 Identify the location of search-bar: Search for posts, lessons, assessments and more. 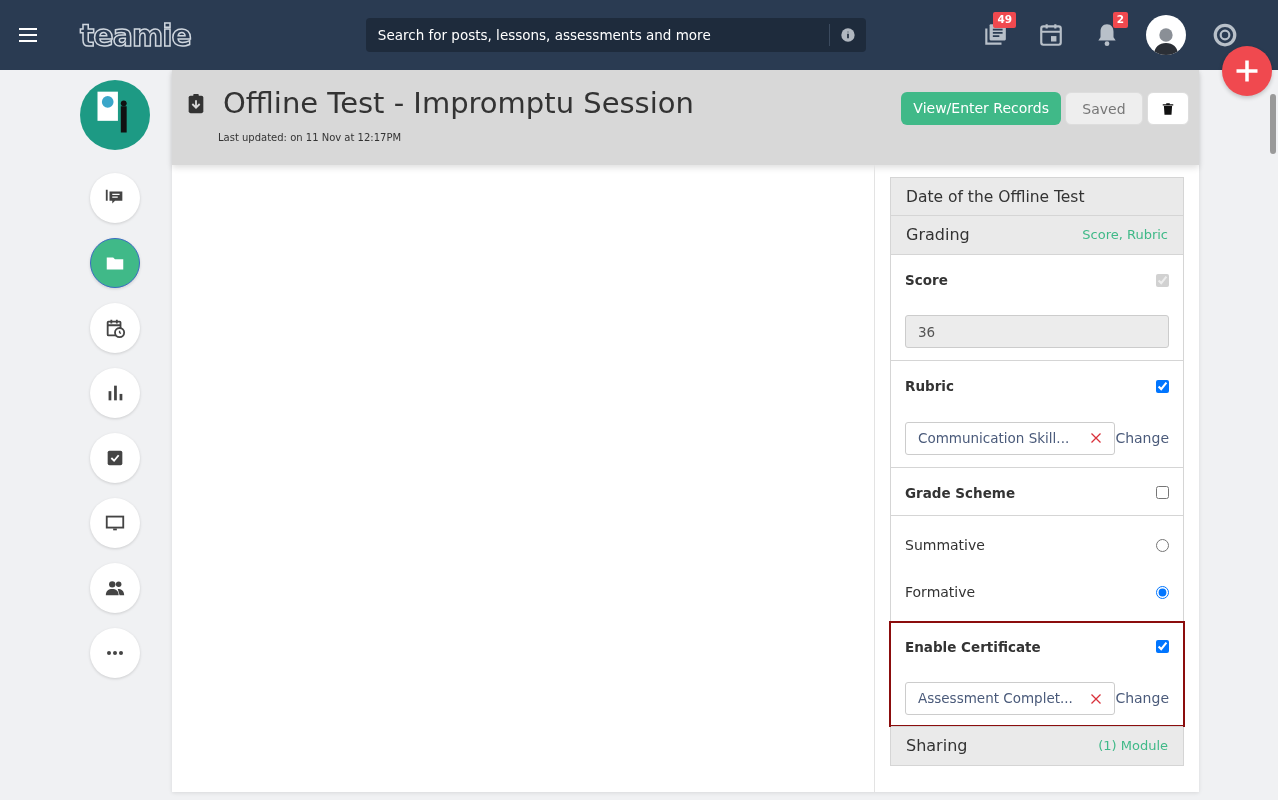
(615, 35).